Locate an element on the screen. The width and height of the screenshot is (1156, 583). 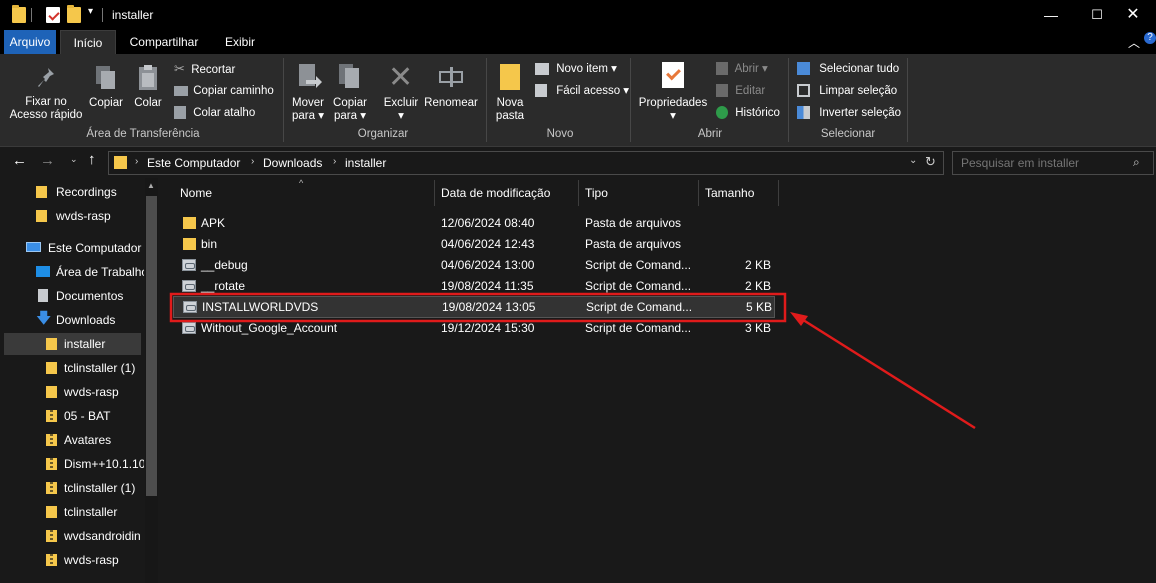
nav-item-installer: installer is located at coordinates (72, 344).